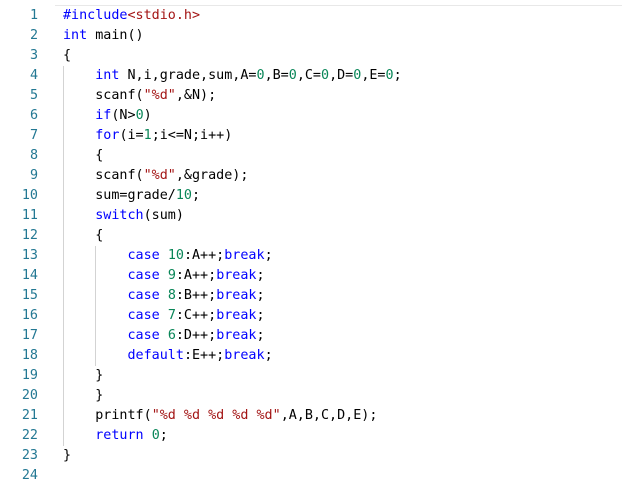 The image size is (622, 492). I want to click on line-code: sum=grade/10;, so click(131, 196).